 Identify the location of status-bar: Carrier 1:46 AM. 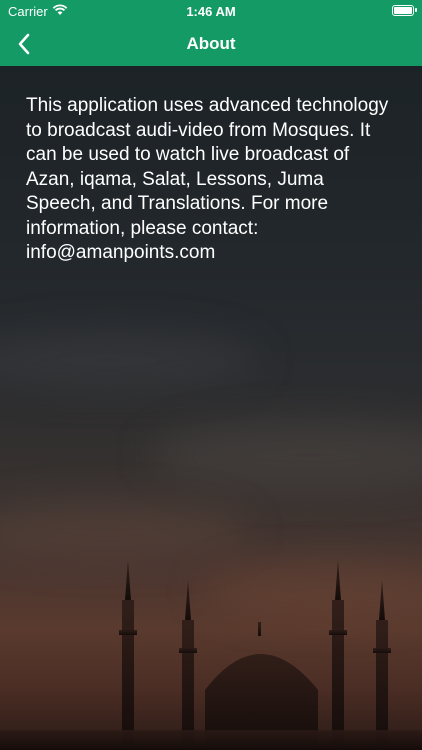
(211, 11).